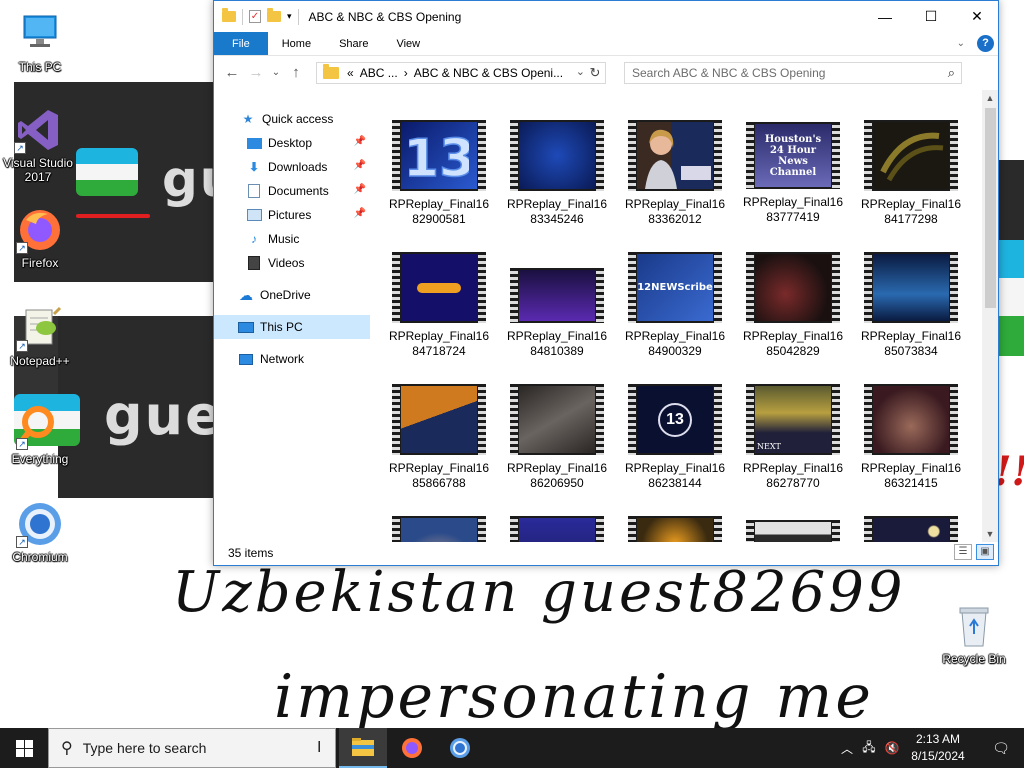  What do you see at coordinates (869, 748) in the screenshot?
I see `network-status-icon: 🖧` at bounding box center [869, 748].